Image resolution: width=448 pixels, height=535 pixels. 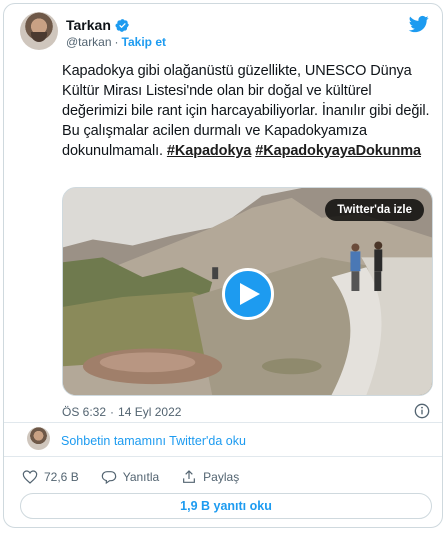 What do you see at coordinates (419, 24) in the screenshot?
I see `twitter-bird-icon` at bounding box center [419, 24].